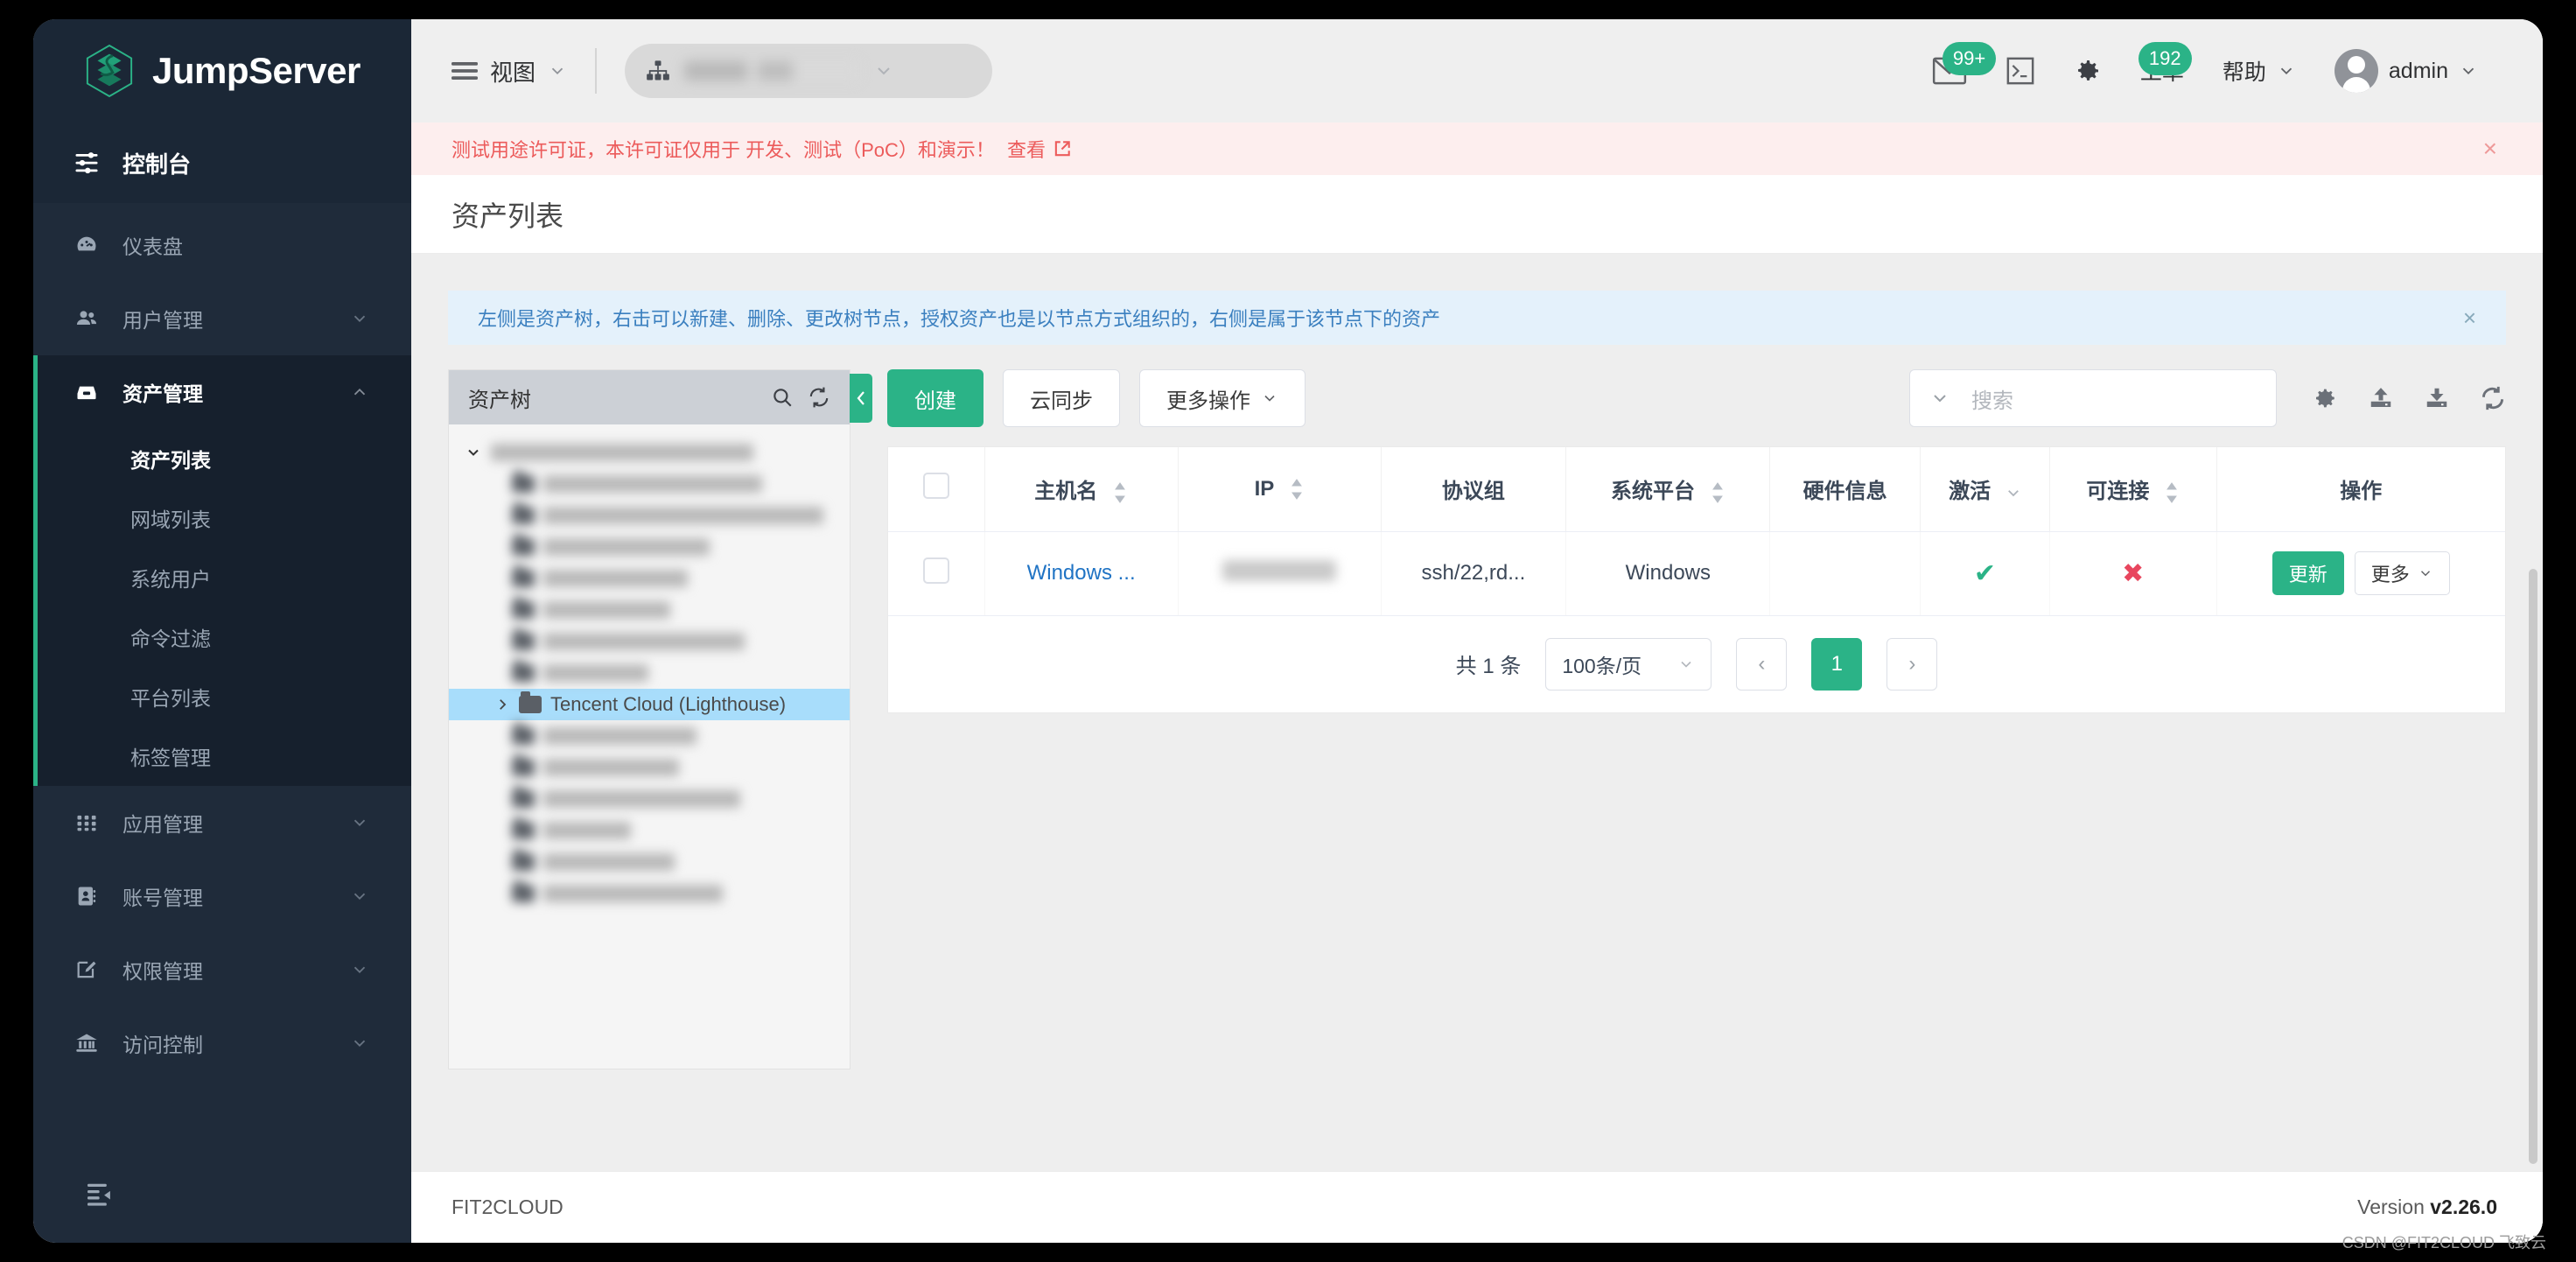 The image size is (2576, 1262). Describe the element at coordinates (649, 452) in the screenshot. I see `tree-root-row` at that location.